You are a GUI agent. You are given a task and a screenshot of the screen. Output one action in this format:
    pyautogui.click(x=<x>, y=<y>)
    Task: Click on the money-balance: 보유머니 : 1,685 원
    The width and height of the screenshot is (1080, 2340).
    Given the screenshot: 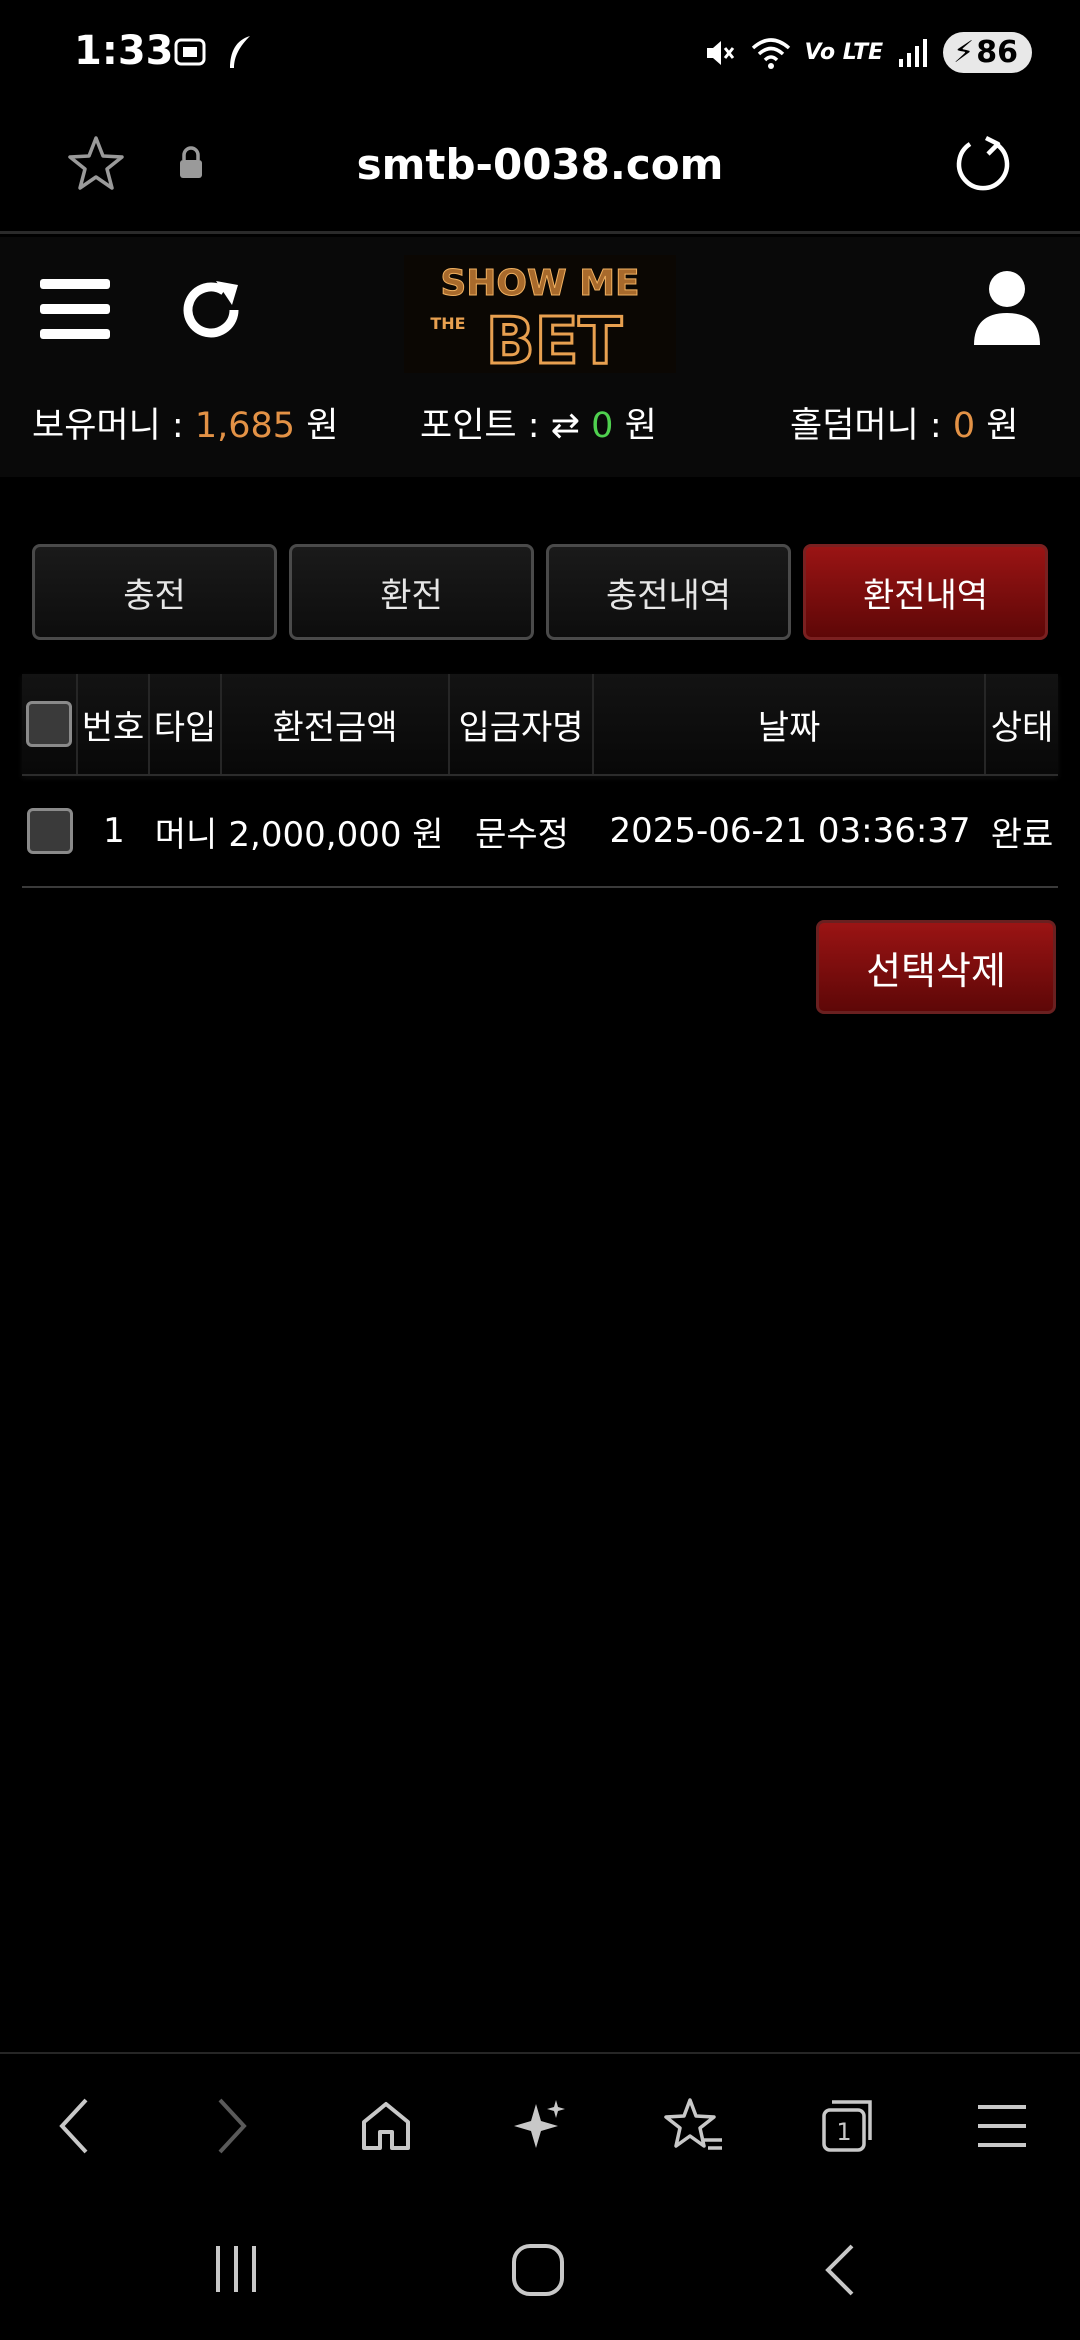 What is the action you would take?
    pyautogui.click(x=185, y=422)
    